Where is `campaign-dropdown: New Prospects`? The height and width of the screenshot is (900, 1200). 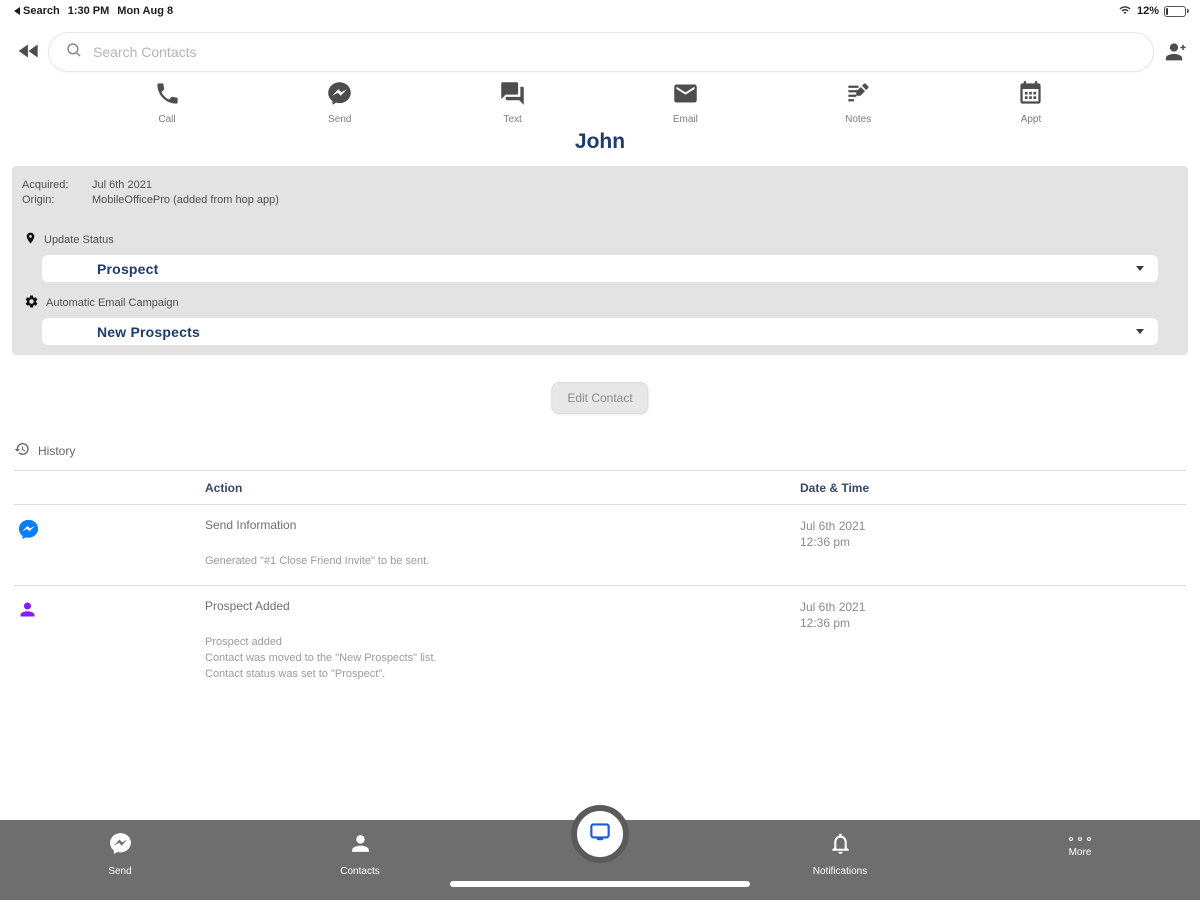 campaign-dropdown: New Prospects is located at coordinates (600, 331).